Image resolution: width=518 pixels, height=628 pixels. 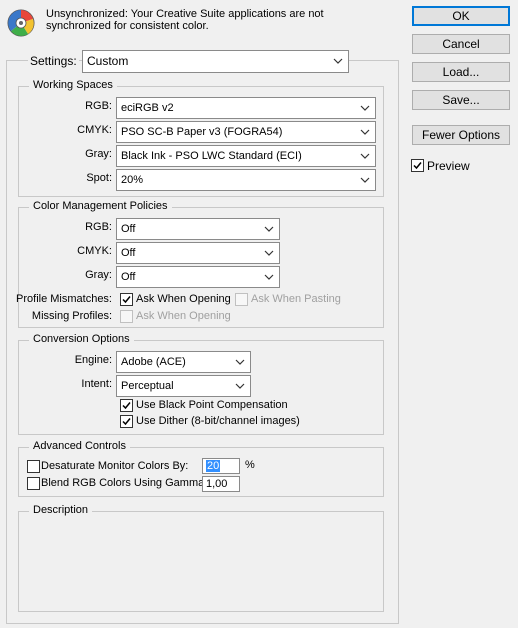 I want to click on desaturate-value: 20, so click(x=213, y=466).